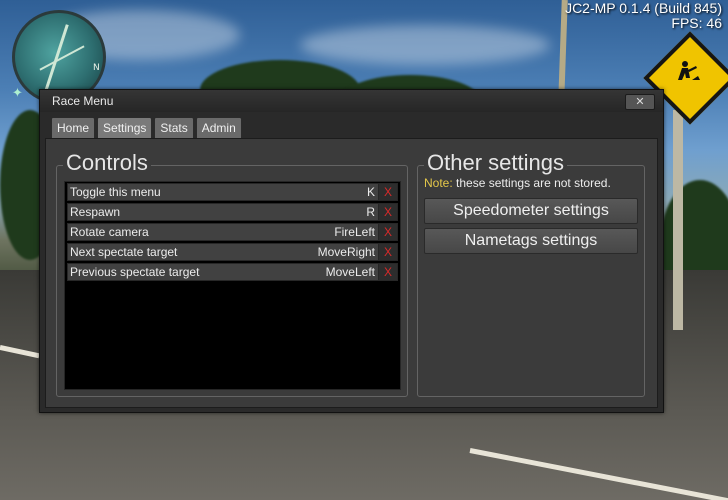 This screenshot has height=500, width=728. Describe the element at coordinates (689, 70) in the screenshot. I see `roadworker-icon` at that location.